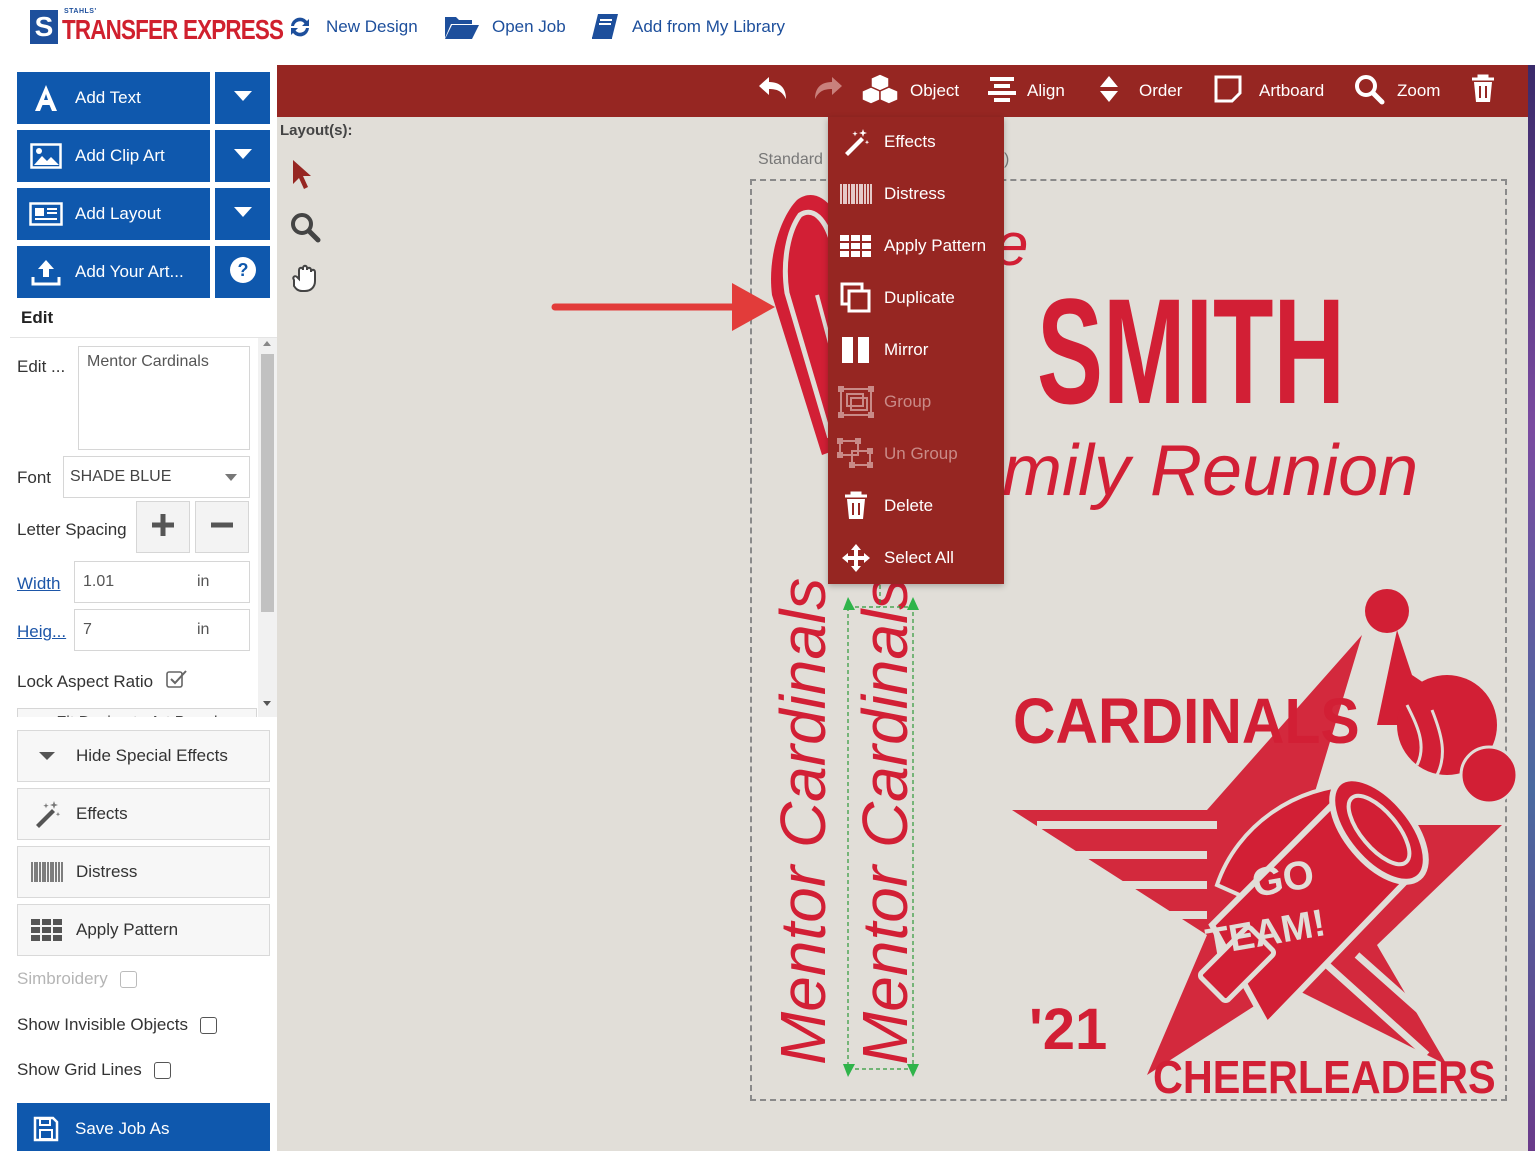  Describe the element at coordinates (302, 176) in the screenshot. I see `select-tool` at that location.